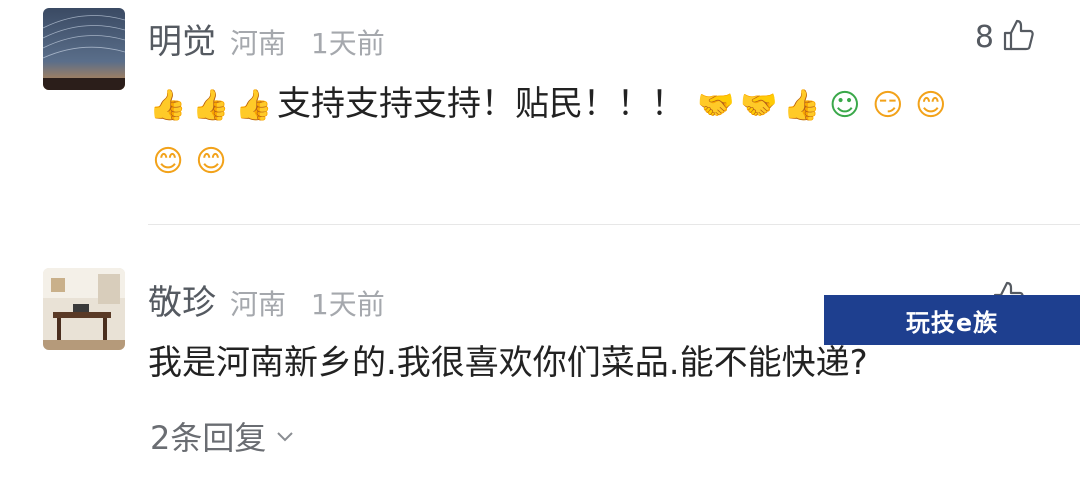 This screenshot has height=489, width=1080. I want to click on watermark: 玩技e族, so click(952, 320).